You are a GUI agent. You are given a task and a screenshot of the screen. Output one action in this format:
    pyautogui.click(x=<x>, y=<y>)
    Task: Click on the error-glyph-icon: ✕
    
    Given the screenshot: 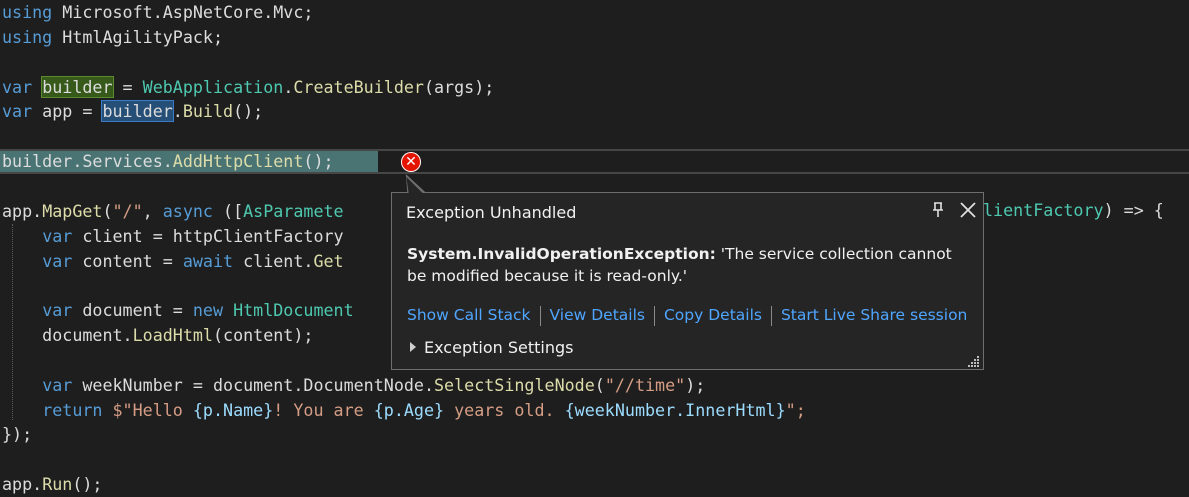 What is the action you would take?
    pyautogui.click(x=411, y=162)
    